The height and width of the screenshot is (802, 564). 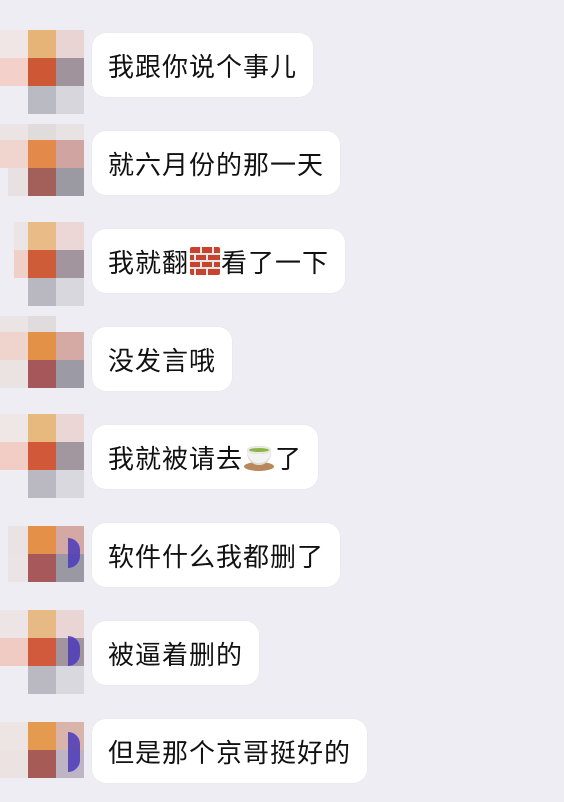 I want to click on message-bubble: 软件什么我都删了, so click(x=216, y=555).